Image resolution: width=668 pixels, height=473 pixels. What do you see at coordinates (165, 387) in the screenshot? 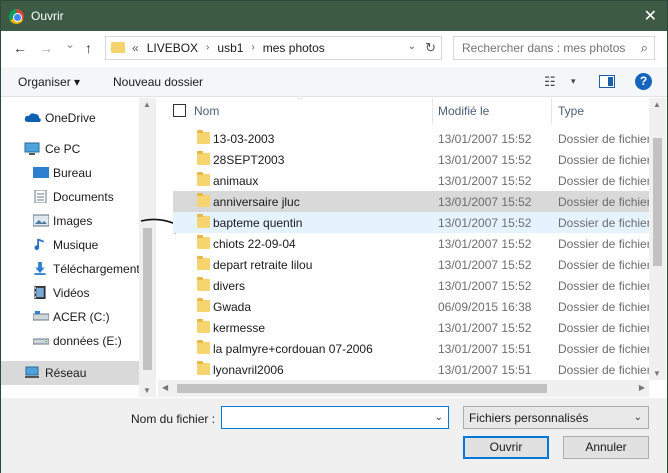
I see `scroll-left-icon: ◀` at bounding box center [165, 387].